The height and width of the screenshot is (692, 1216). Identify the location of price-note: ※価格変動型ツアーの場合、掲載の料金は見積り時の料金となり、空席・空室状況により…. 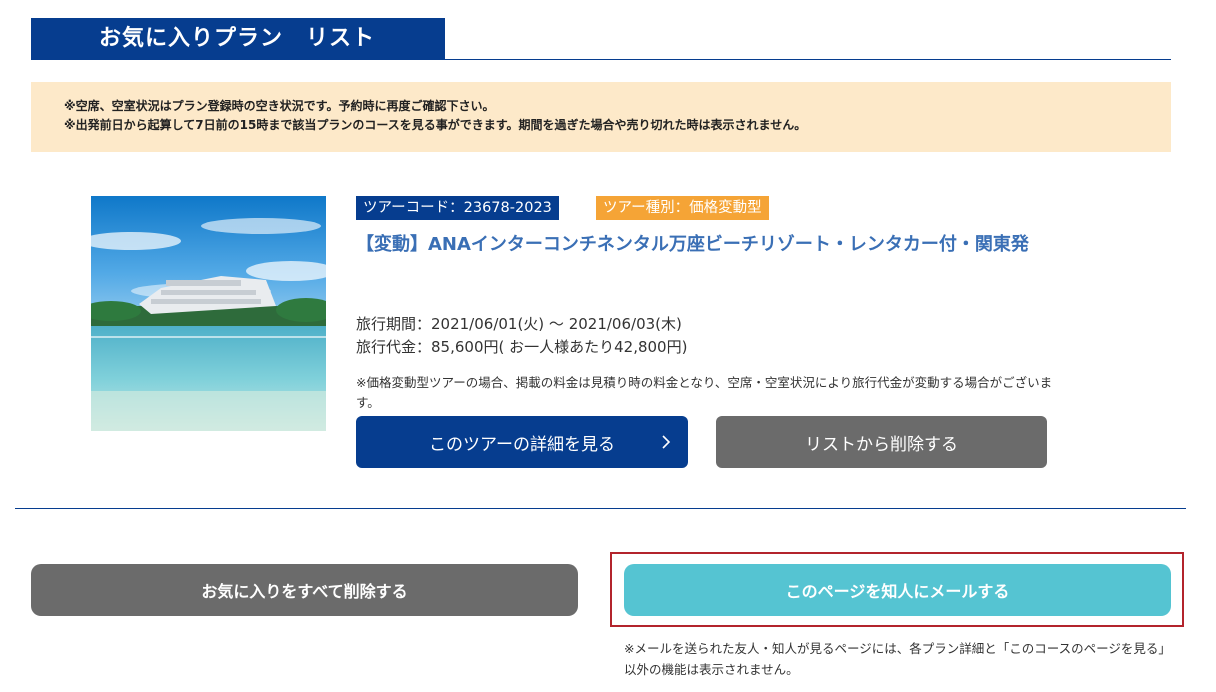
(704, 392).